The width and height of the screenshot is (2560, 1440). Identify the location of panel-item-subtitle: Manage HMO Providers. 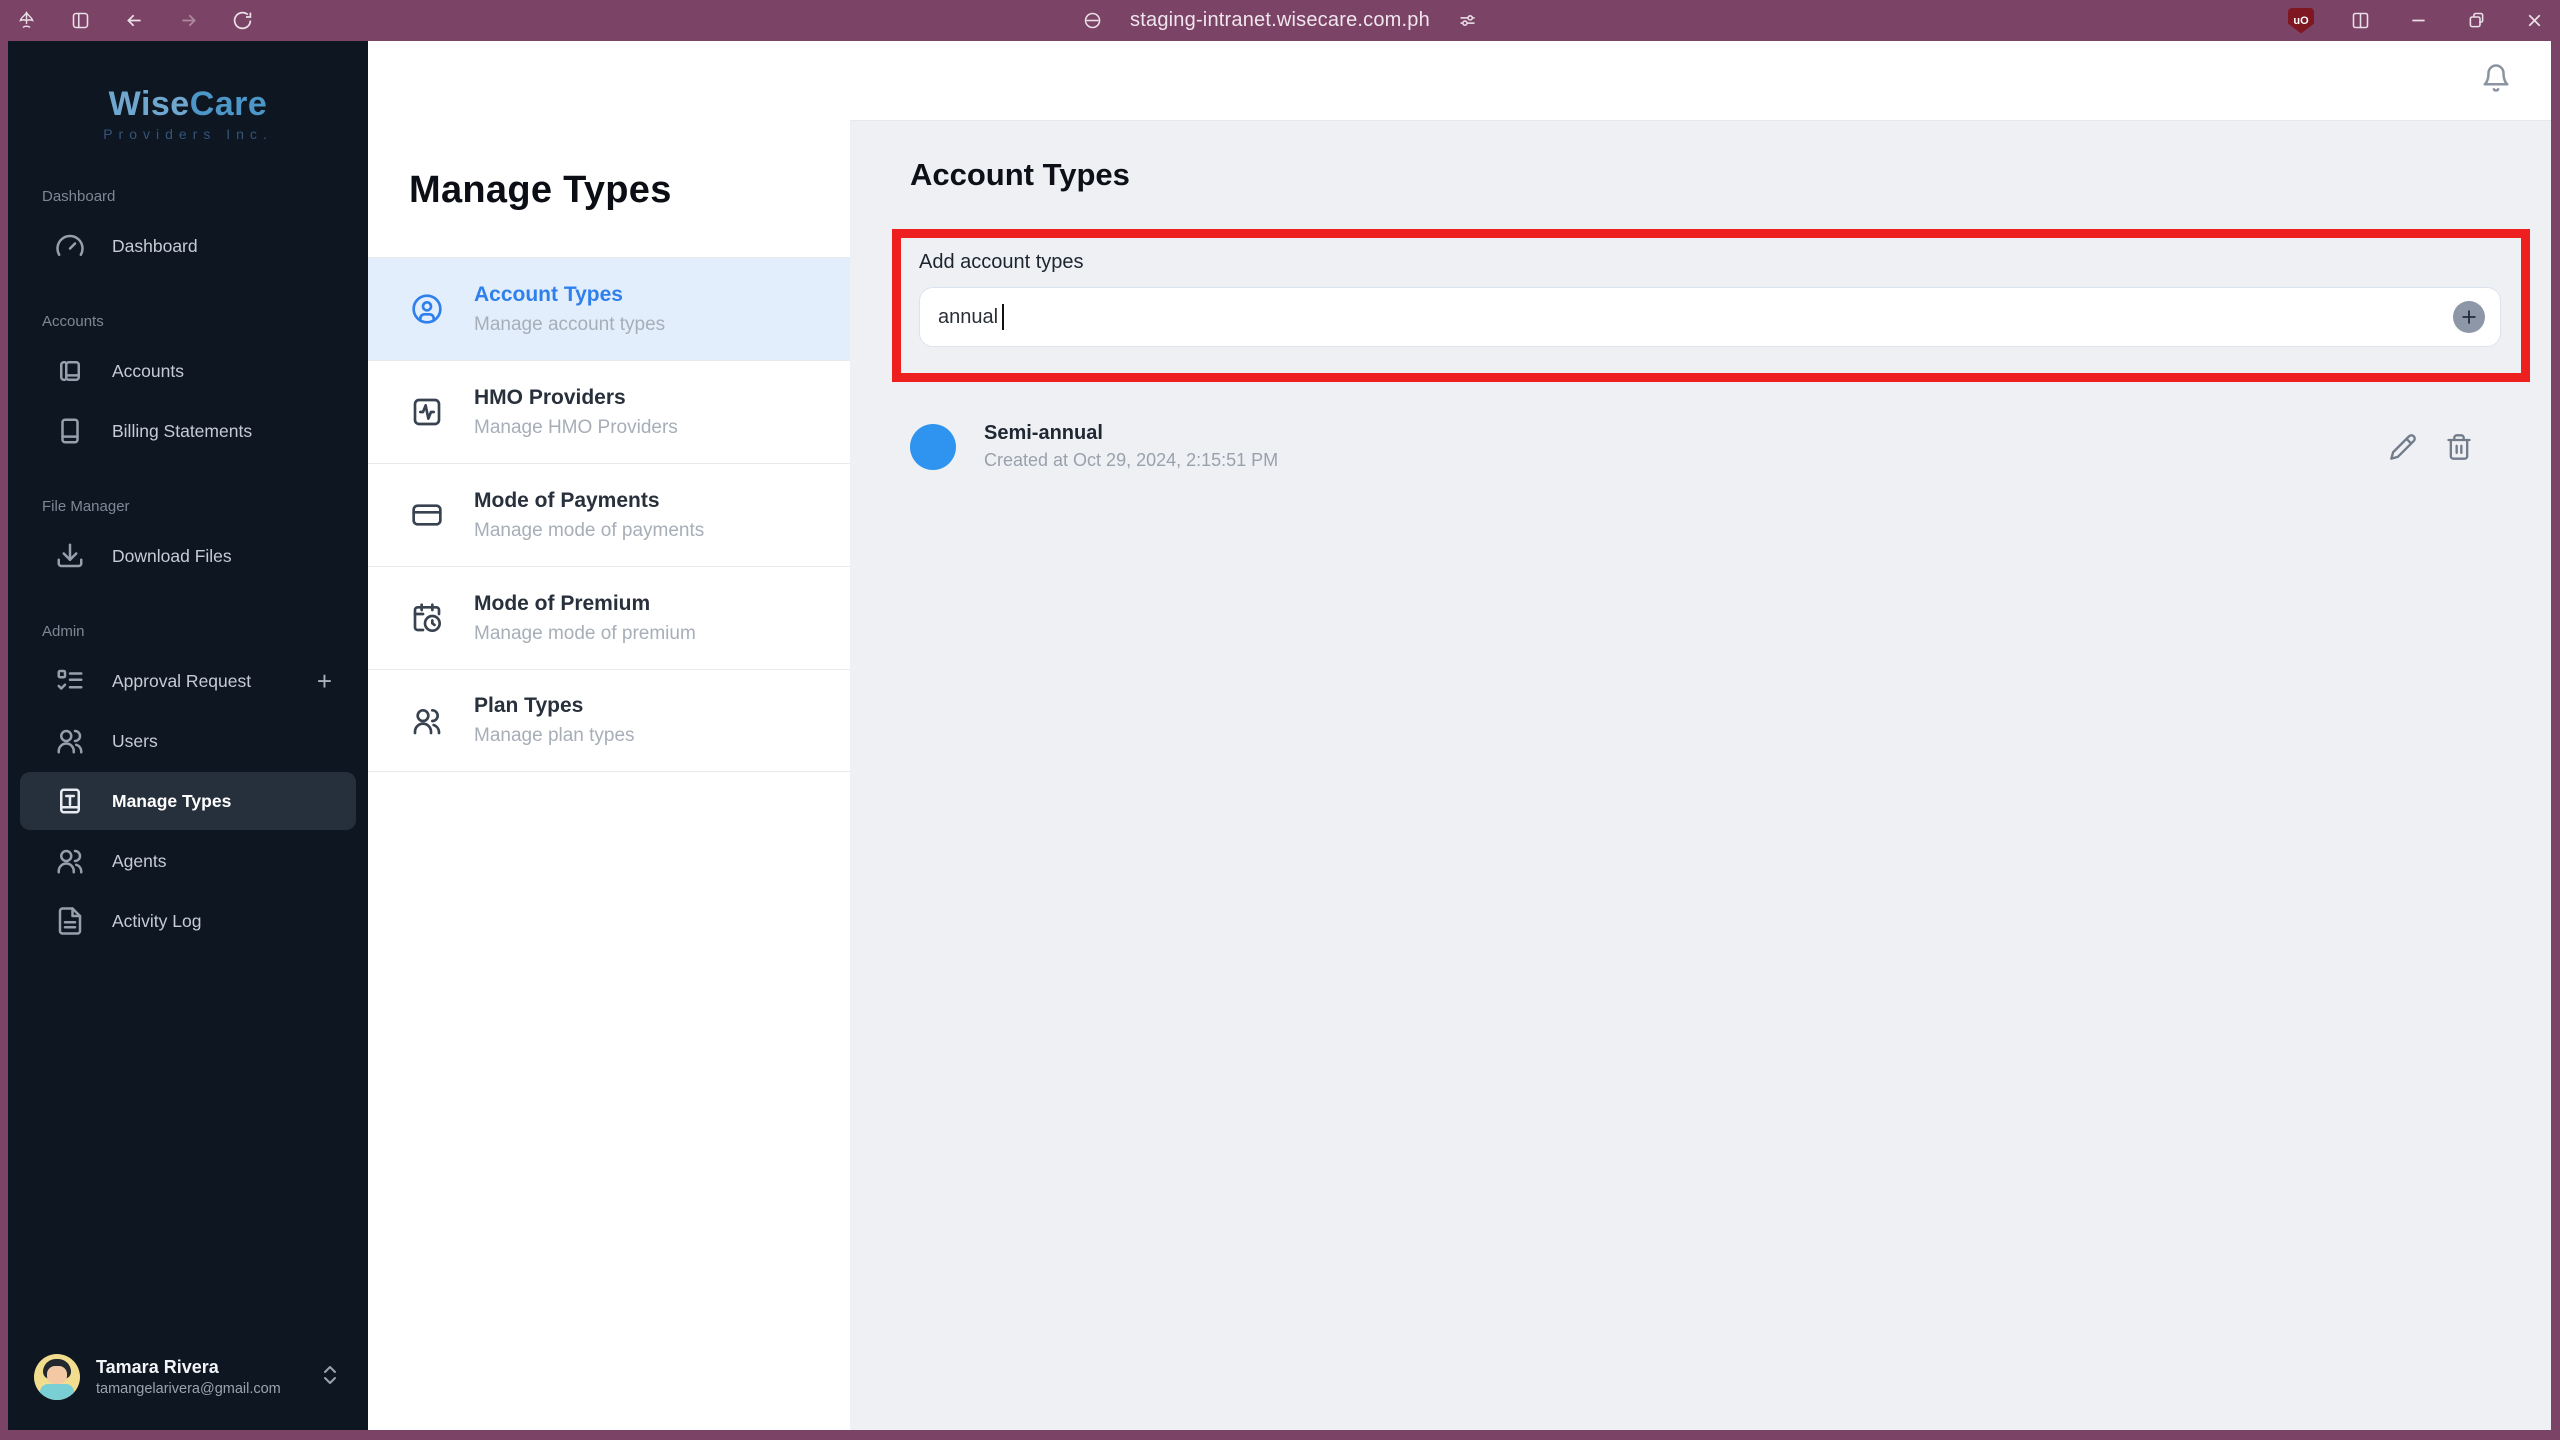
(576, 427).